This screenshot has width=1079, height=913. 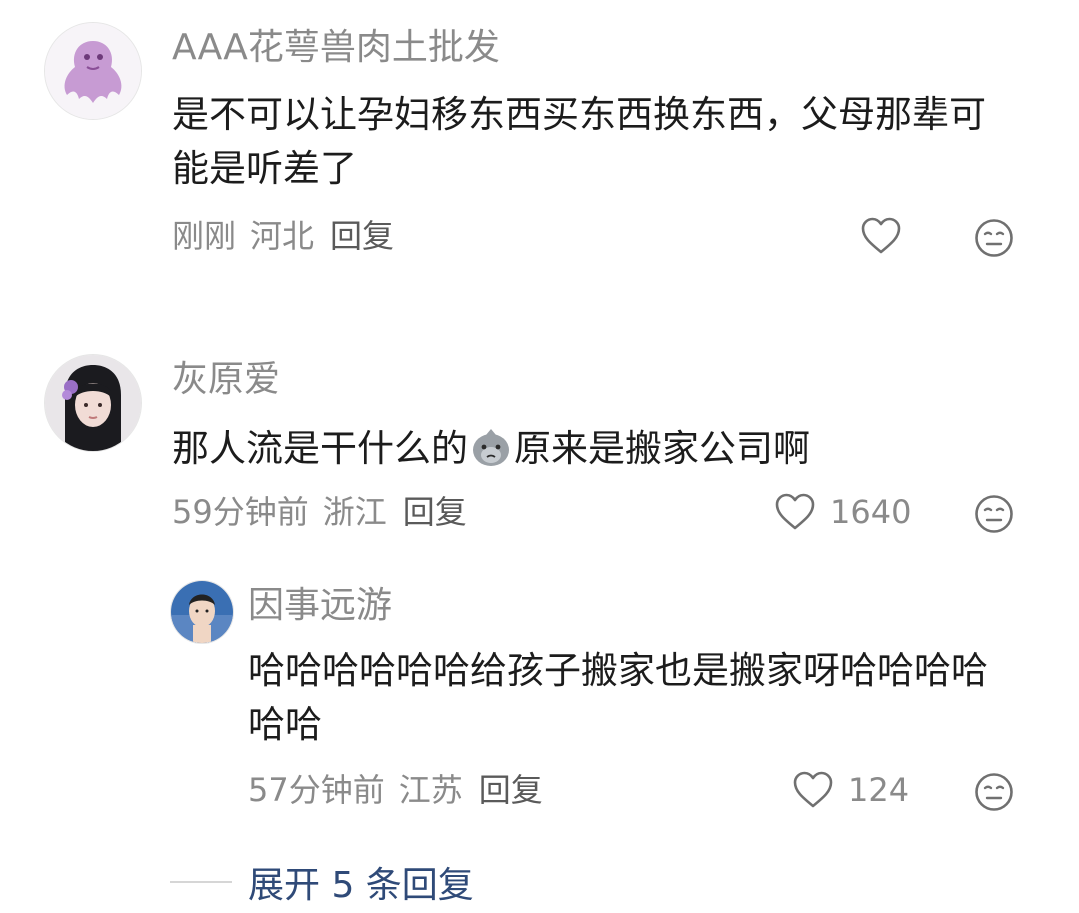 I want to click on comment-meta: 57分钟前 江苏 回复, so click(x=402, y=790).